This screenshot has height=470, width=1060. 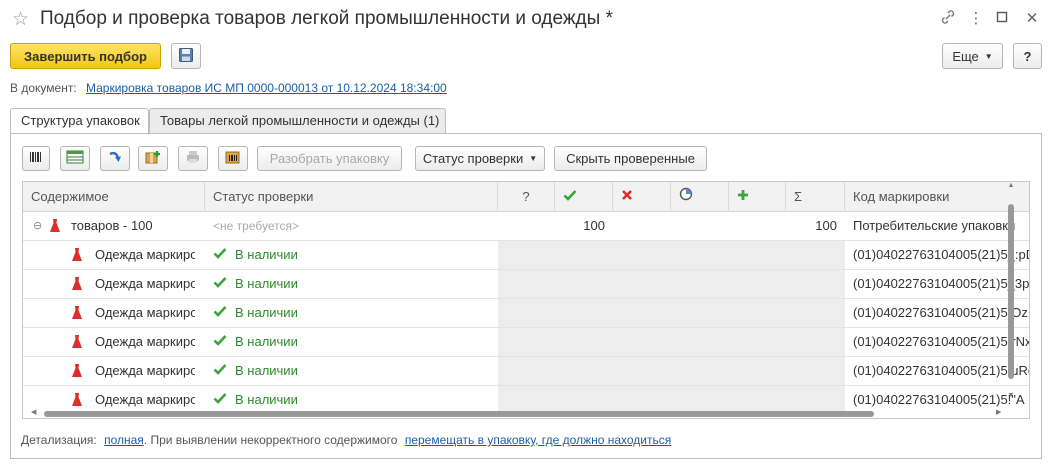 What do you see at coordinates (965, 56) in the screenshot?
I see `more-label: Еще` at bounding box center [965, 56].